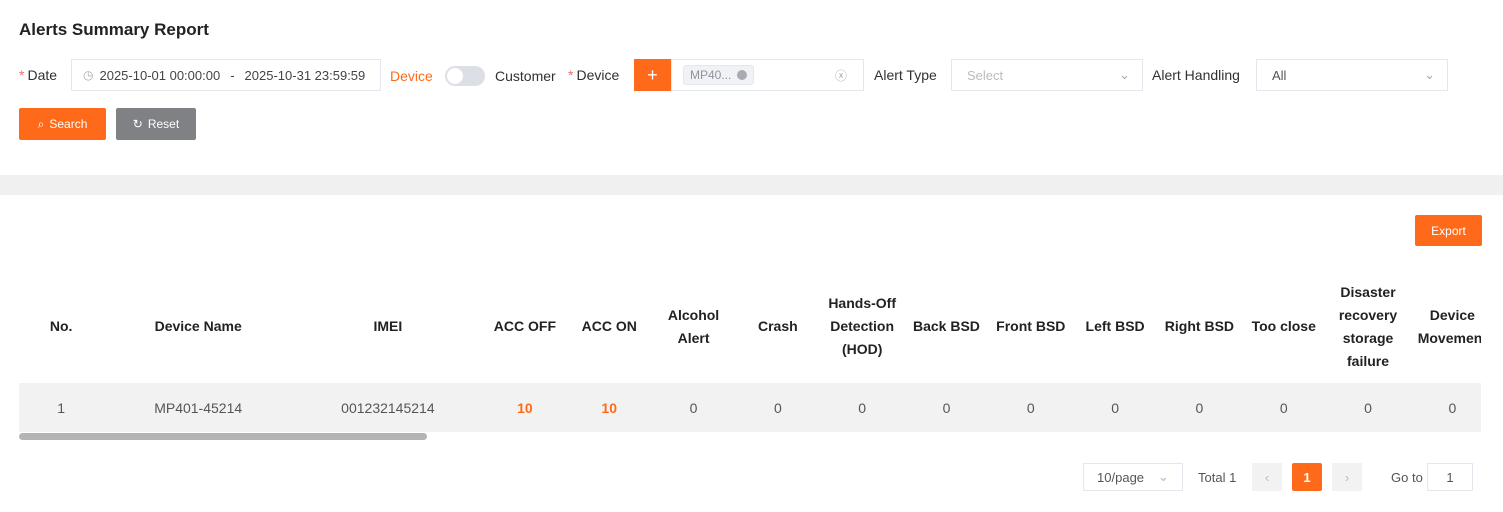  I want to click on device-select: MP40... ⓧ, so click(767, 75).